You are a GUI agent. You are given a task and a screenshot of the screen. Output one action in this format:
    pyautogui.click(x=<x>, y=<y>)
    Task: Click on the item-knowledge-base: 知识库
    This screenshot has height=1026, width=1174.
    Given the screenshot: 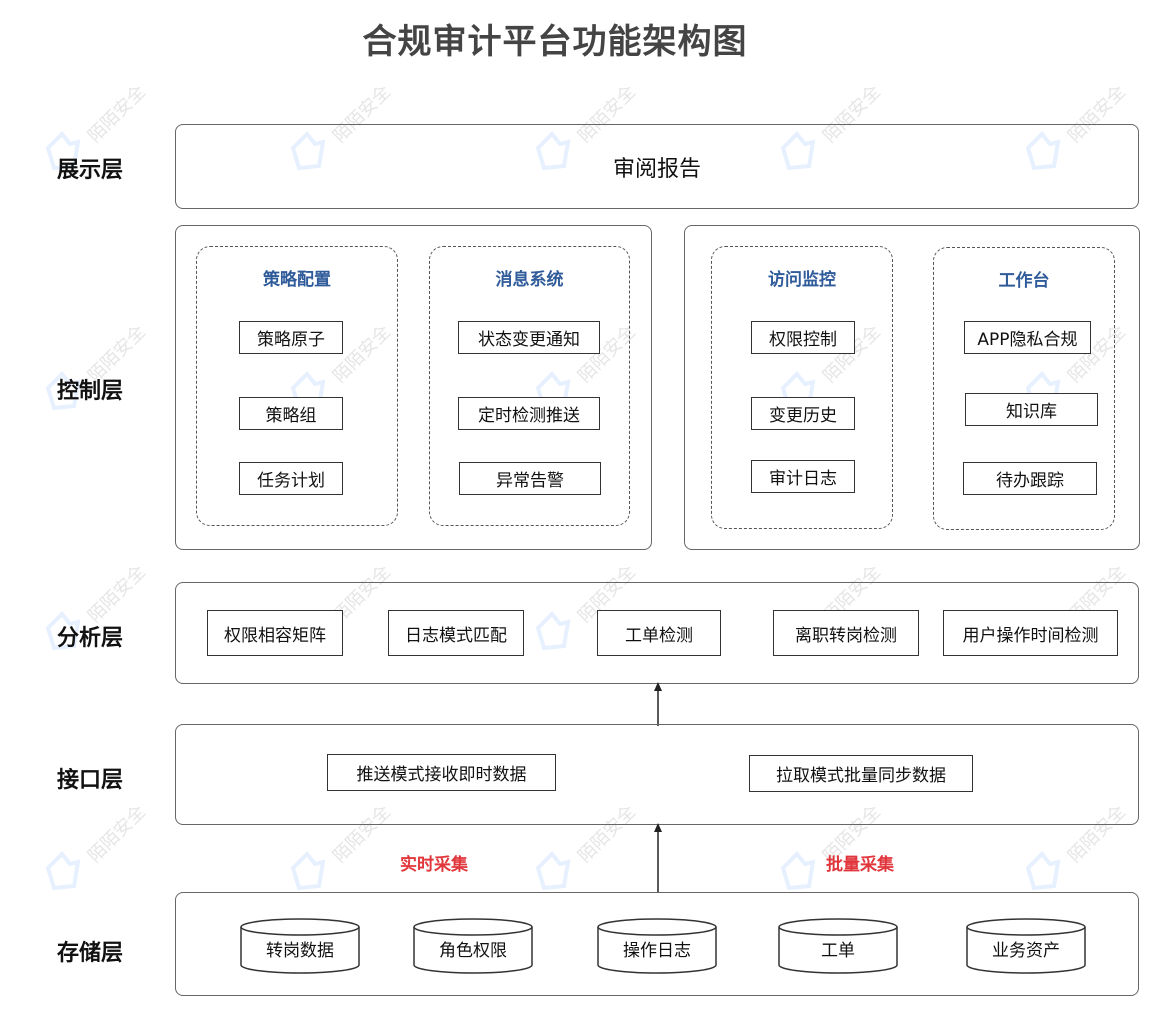 What is the action you would take?
    pyautogui.click(x=1031, y=409)
    